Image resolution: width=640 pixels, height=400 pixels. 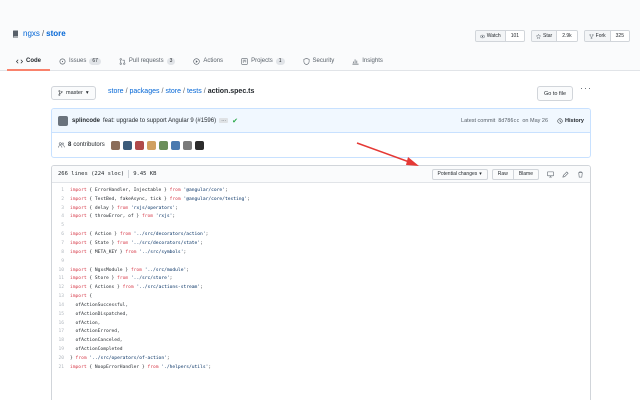 What do you see at coordinates (61, 225) in the screenshot?
I see `line-number: 5` at bounding box center [61, 225].